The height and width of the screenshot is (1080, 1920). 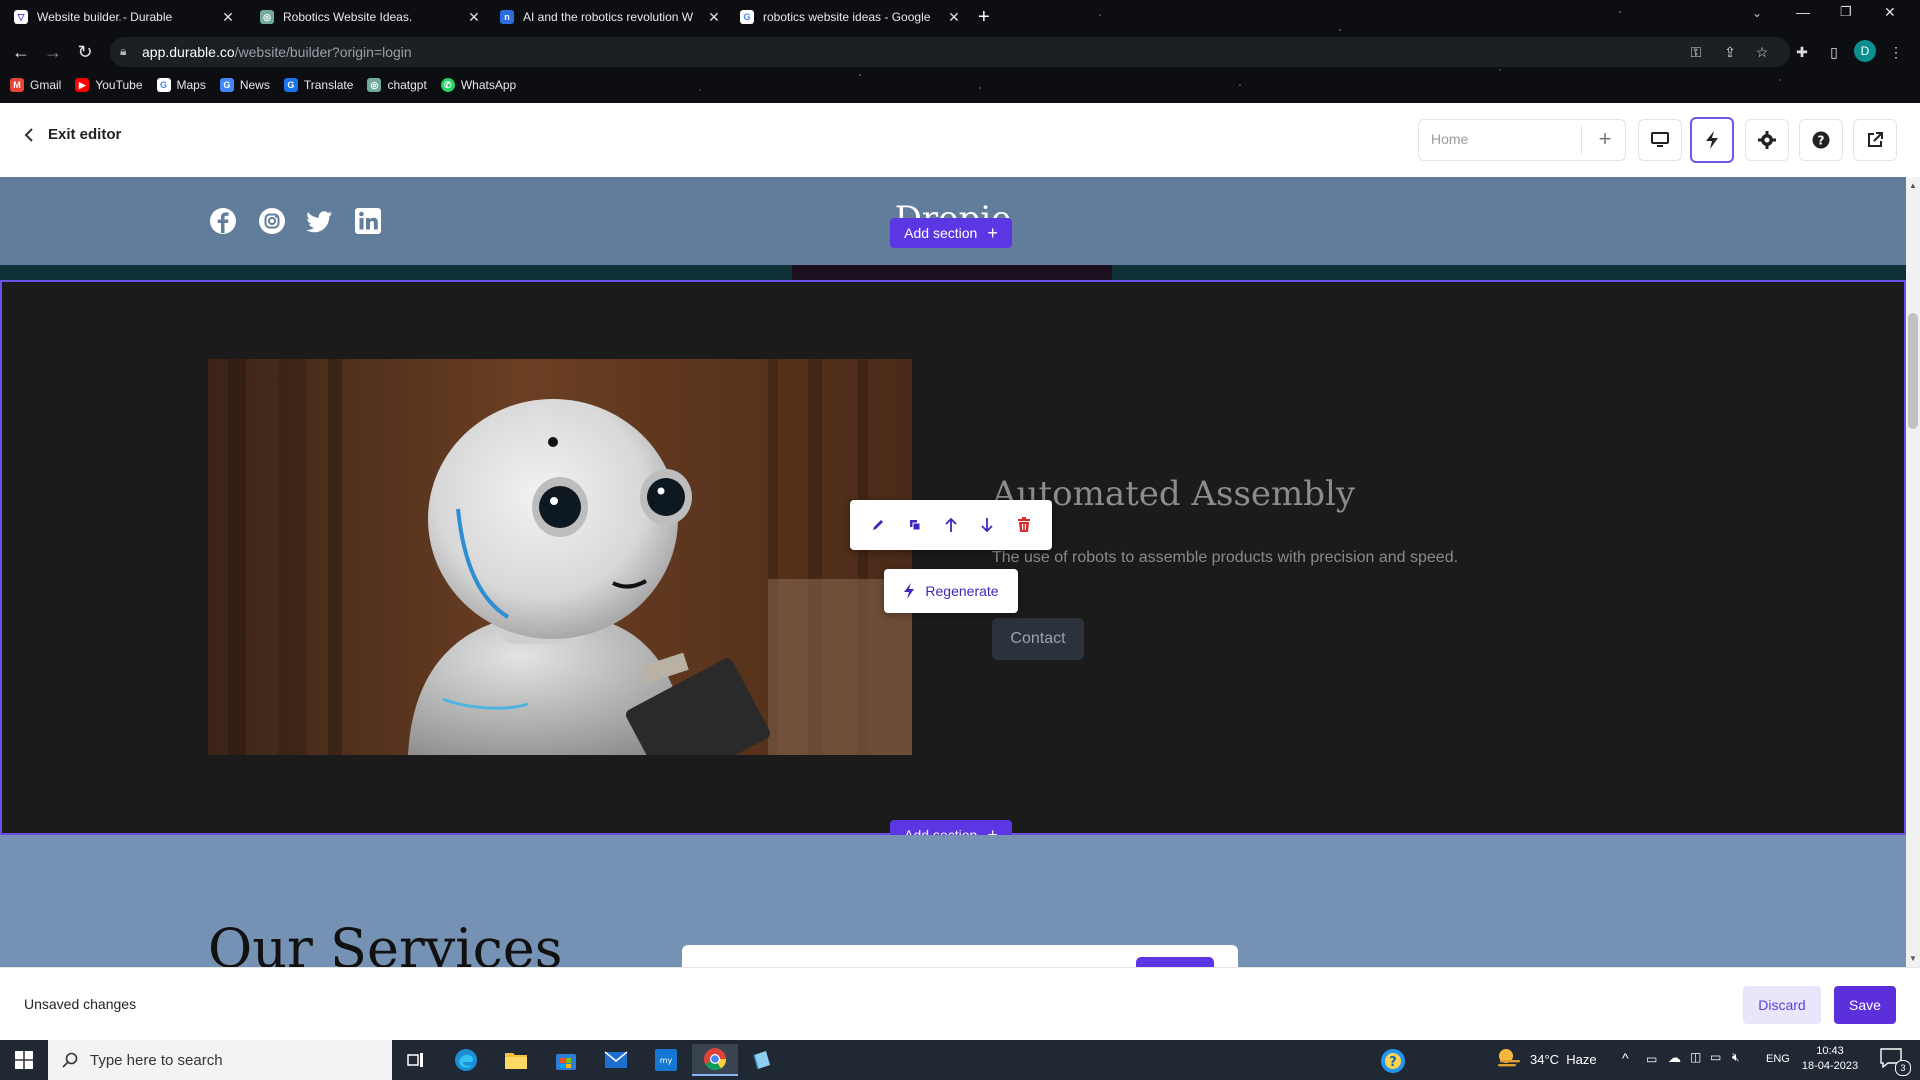 I want to click on dell-app-icon: my, so click(x=666, y=1060).